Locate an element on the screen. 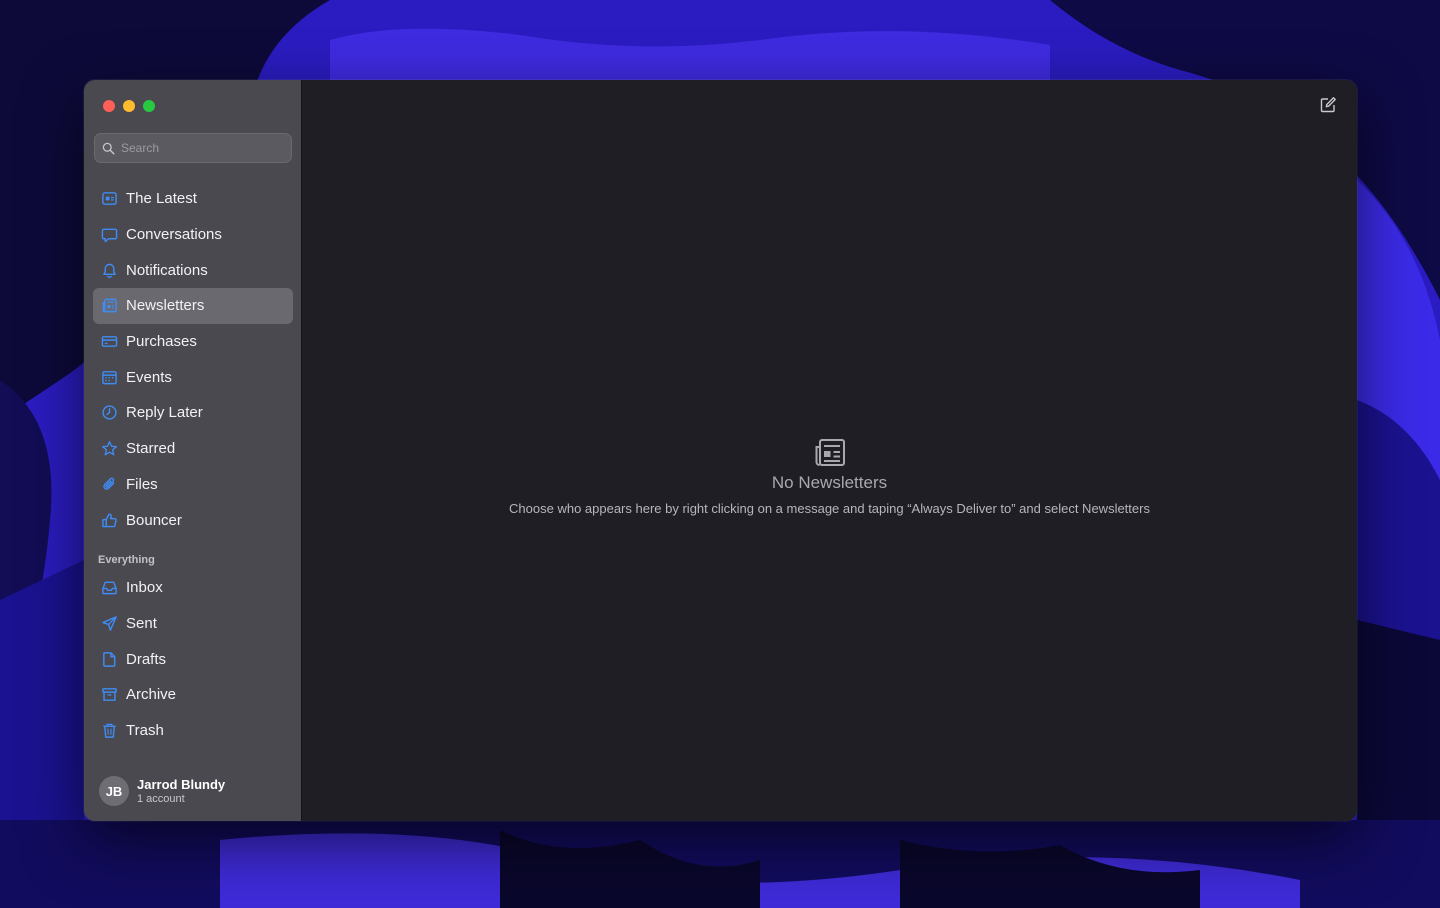 This screenshot has width=1440, height=908. sidebar-item-reply-later: Reply Later is located at coordinates (193, 413).